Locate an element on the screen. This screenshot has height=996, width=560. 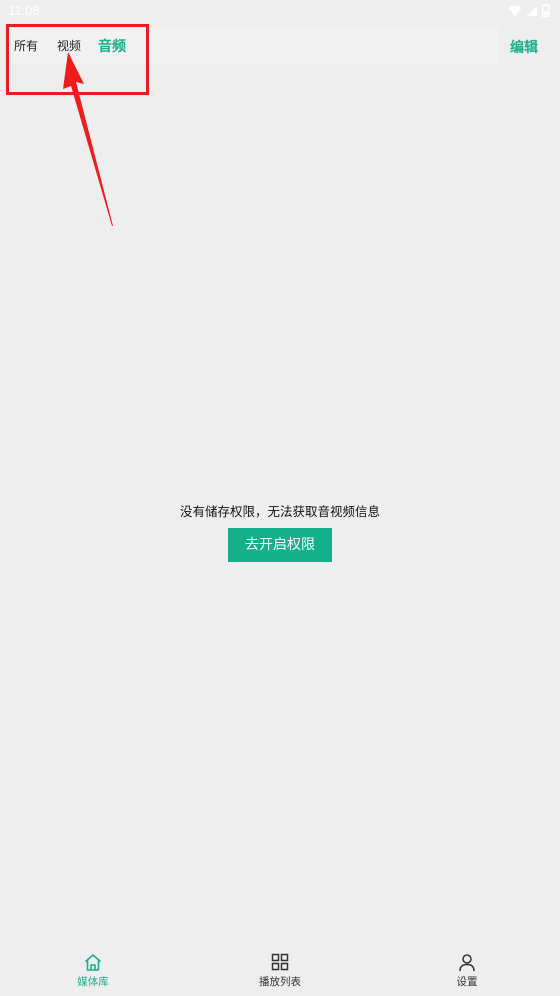
edit-button: 编辑 is located at coordinates (524, 47).